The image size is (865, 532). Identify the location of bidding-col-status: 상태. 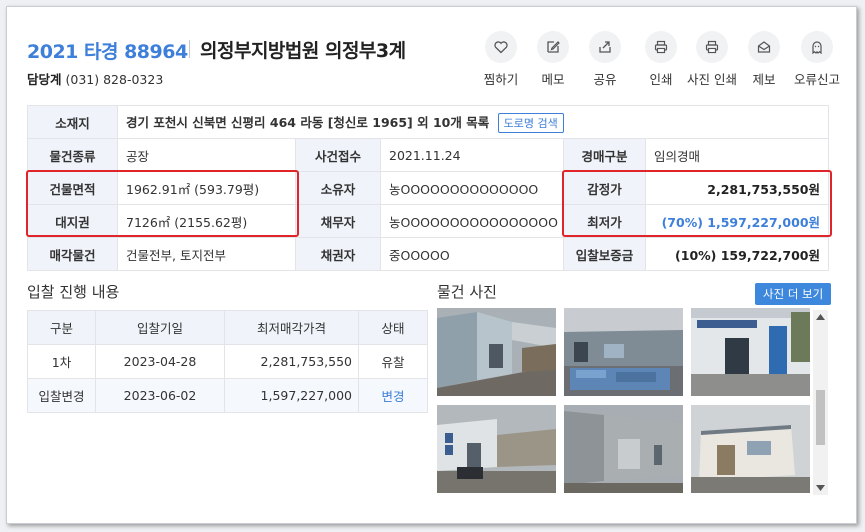
(393, 327).